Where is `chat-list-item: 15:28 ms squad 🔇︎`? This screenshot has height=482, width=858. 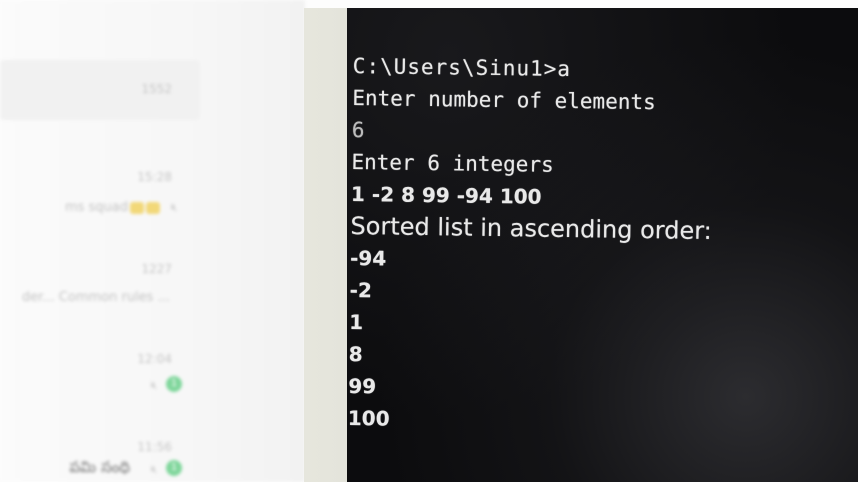
chat-list-item: 15:28 ms squad 🔇︎ is located at coordinates (100, 198).